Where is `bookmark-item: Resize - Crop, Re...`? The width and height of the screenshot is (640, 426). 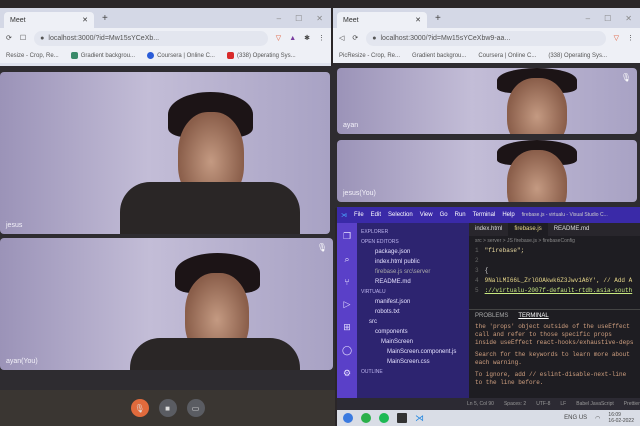
bookmark-item: Resize - Crop, Re... is located at coordinates (32, 56).